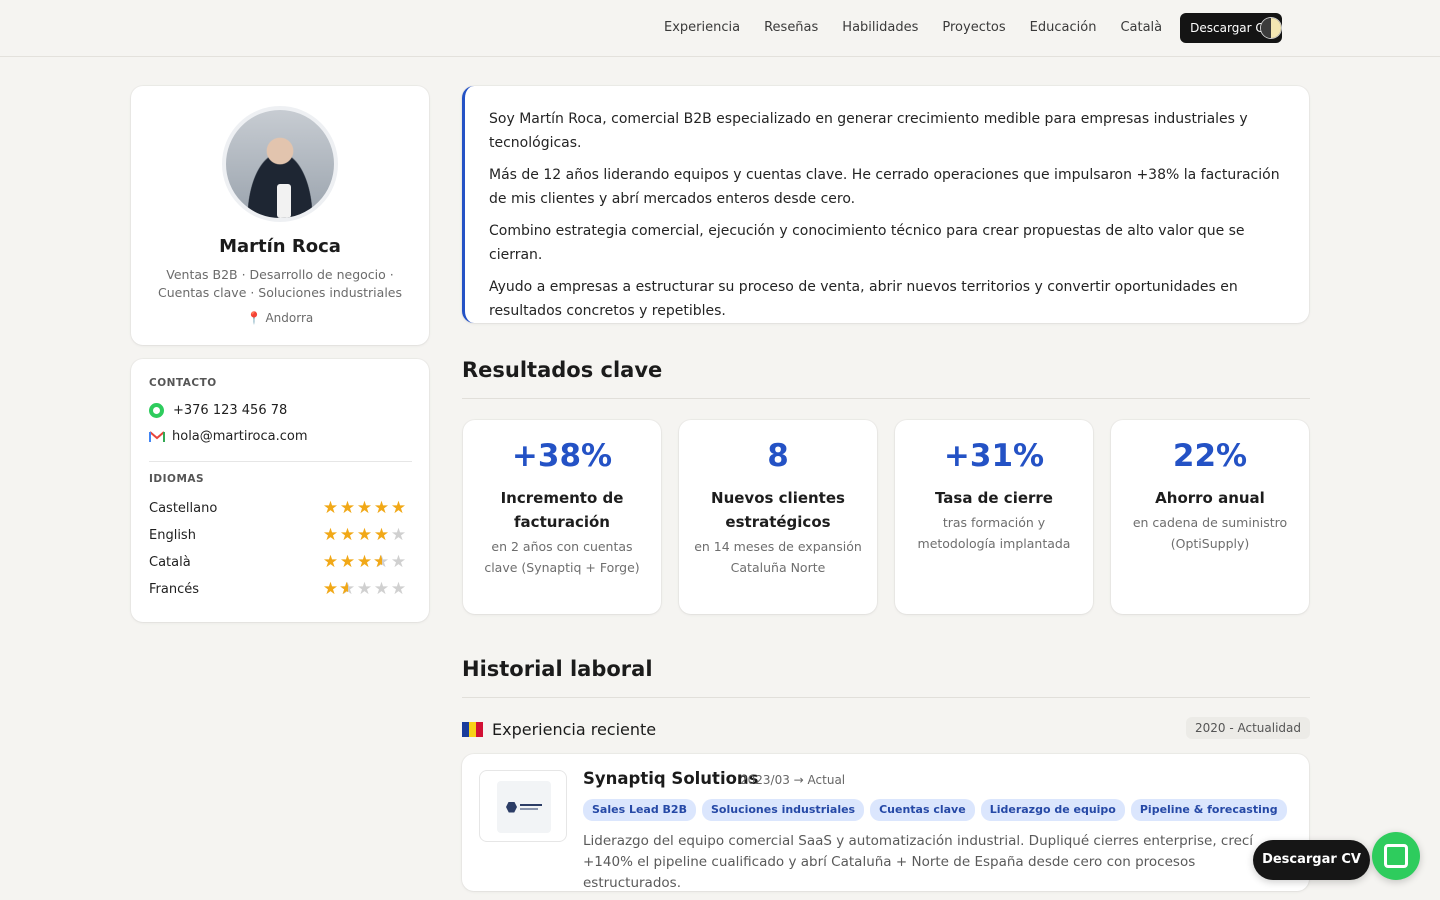  I want to click on half-moon-icon, so click(1271, 28).